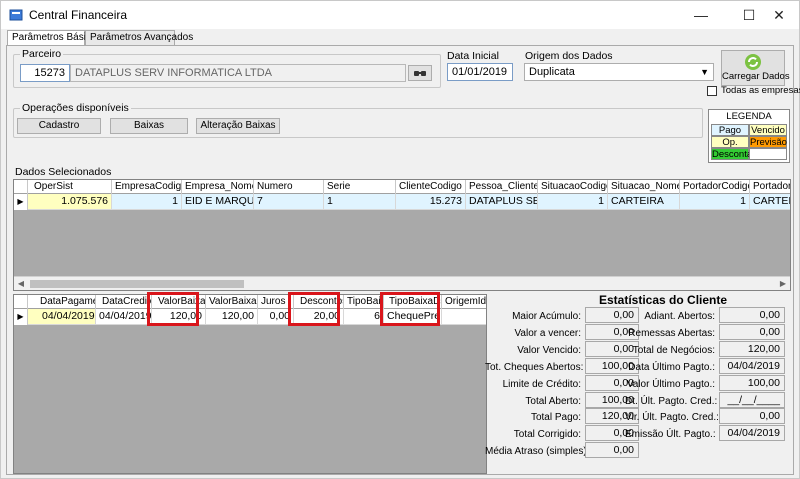  Describe the element at coordinates (701, 15) in the screenshot. I see `minimize-icon: —` at that location.